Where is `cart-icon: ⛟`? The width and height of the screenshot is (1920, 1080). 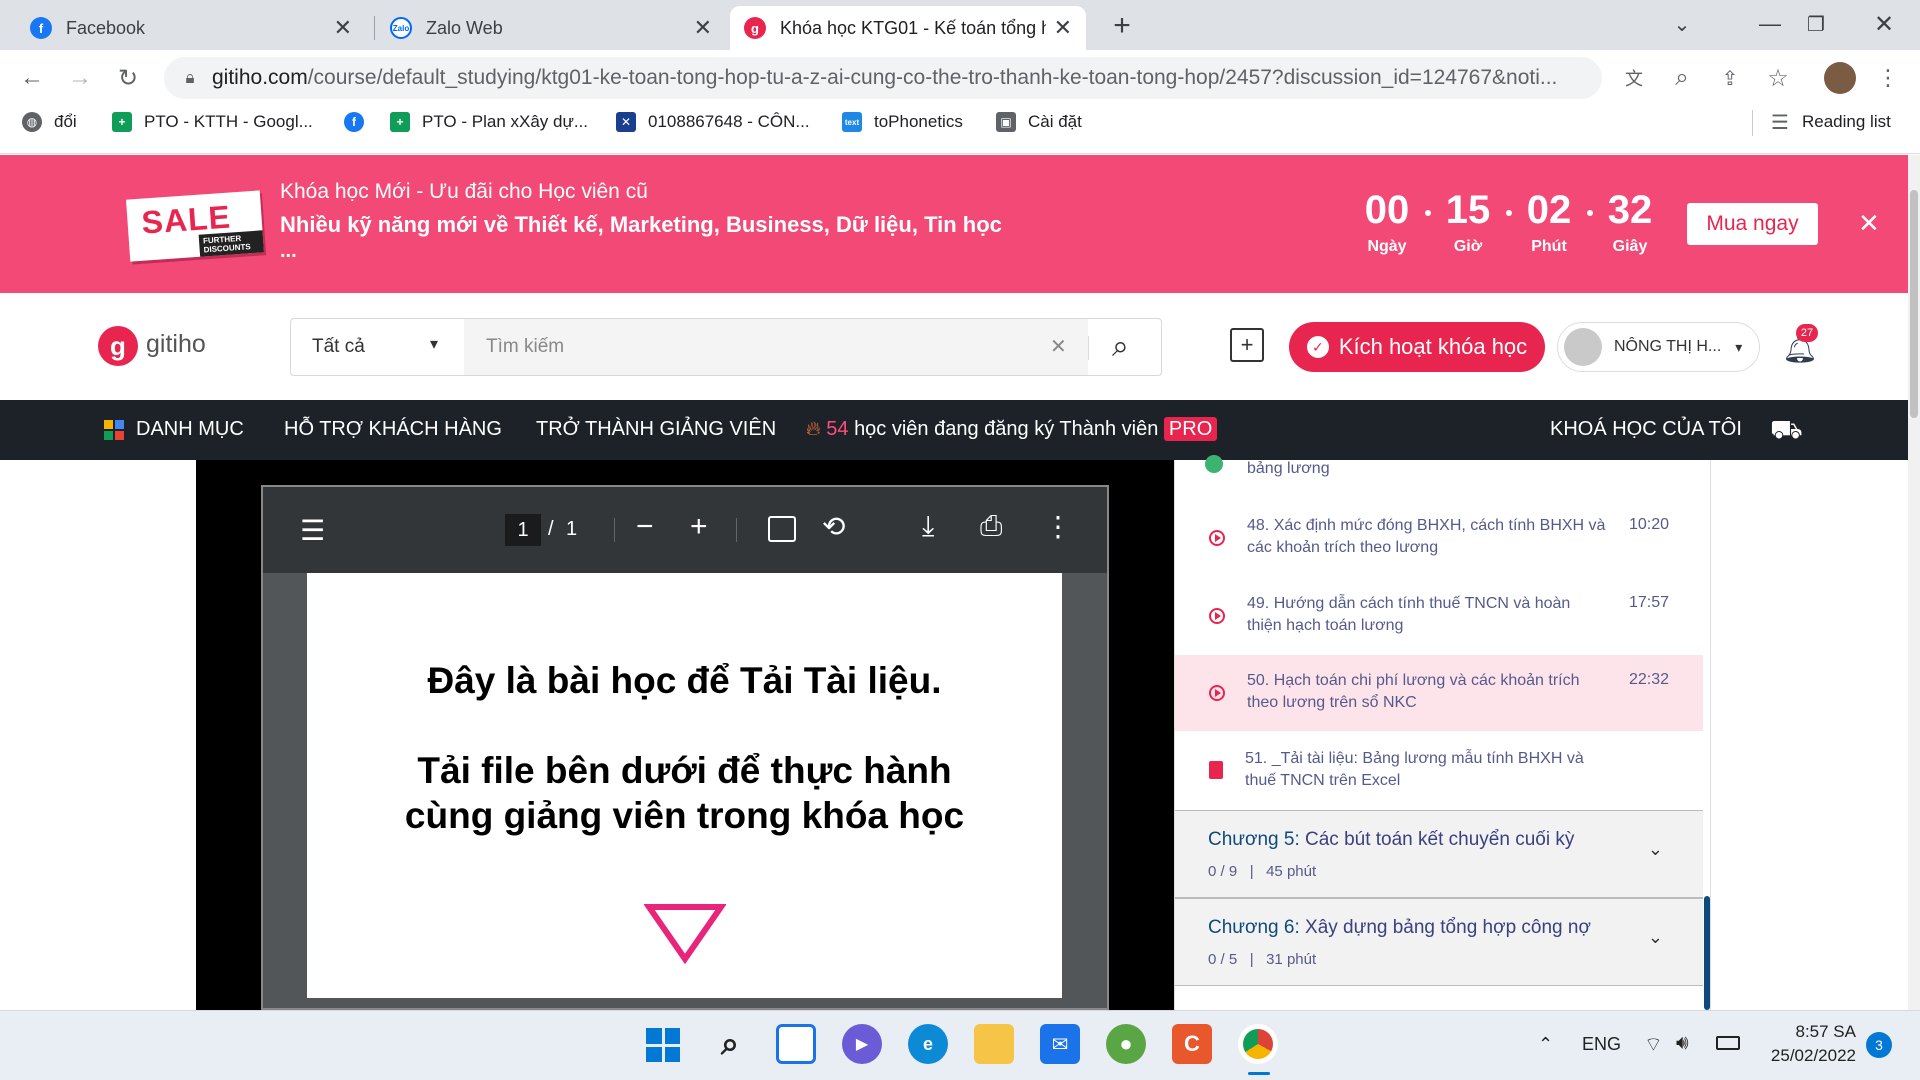 cart-icon: ⛟ is located at coordinates (1786, 431).